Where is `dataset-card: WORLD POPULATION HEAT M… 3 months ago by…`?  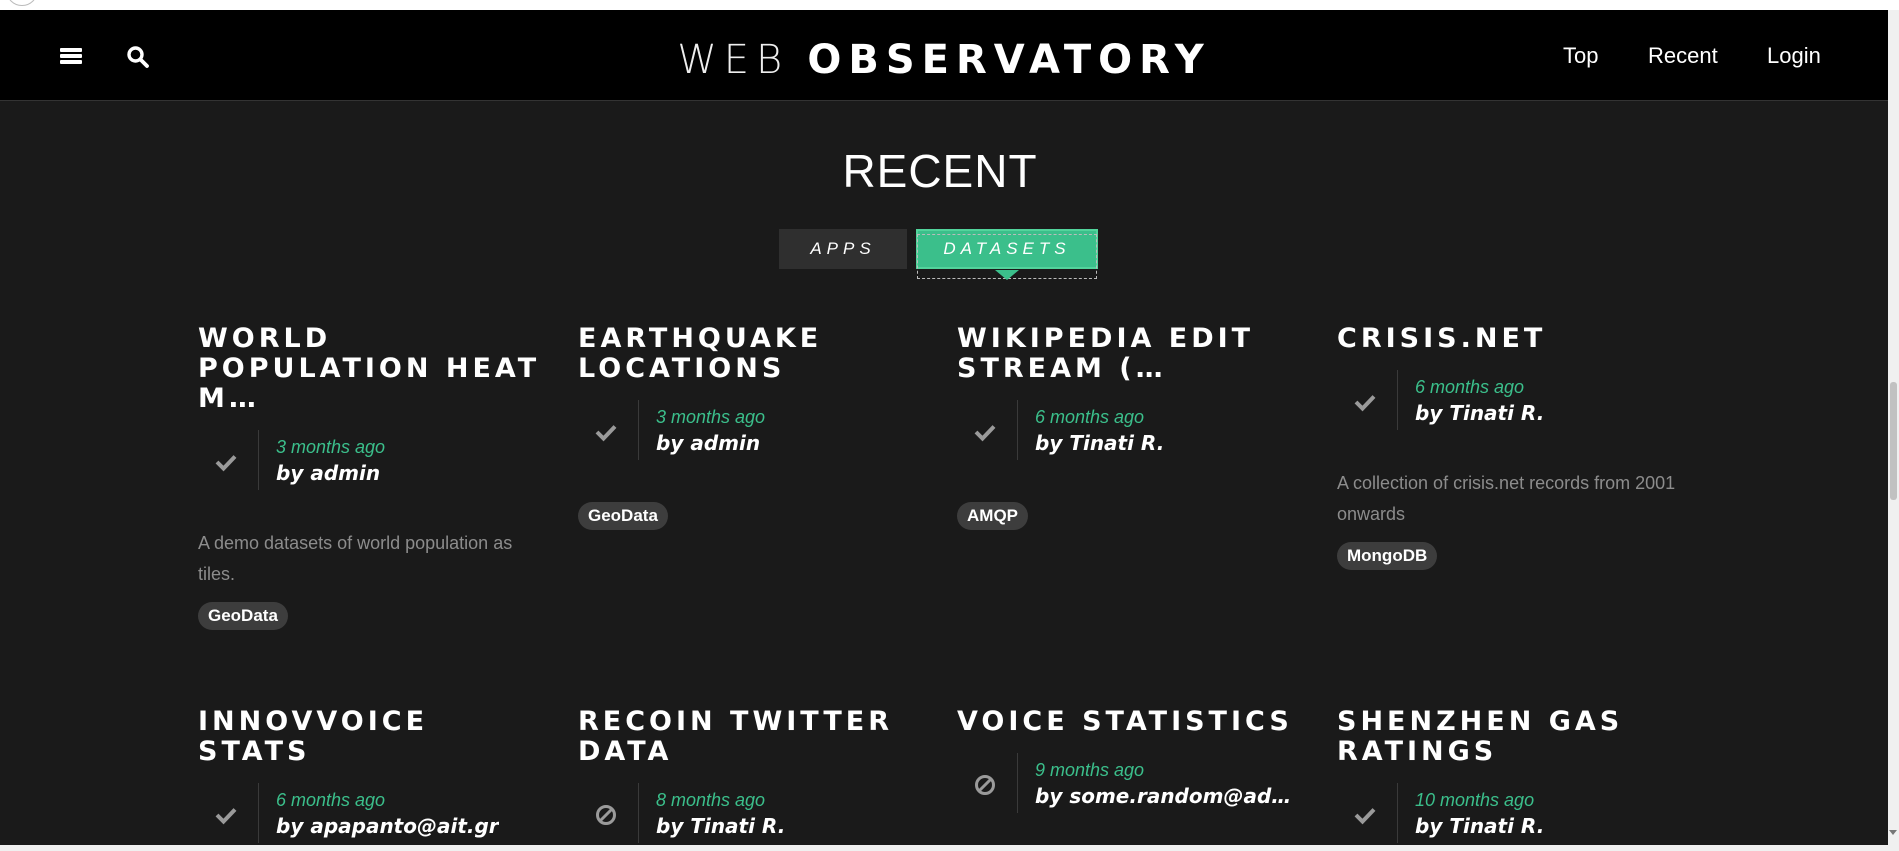 dataset-card: WORLD POPULATION HEAT M… 3 months ago by… is located at coordinates (370, 477).